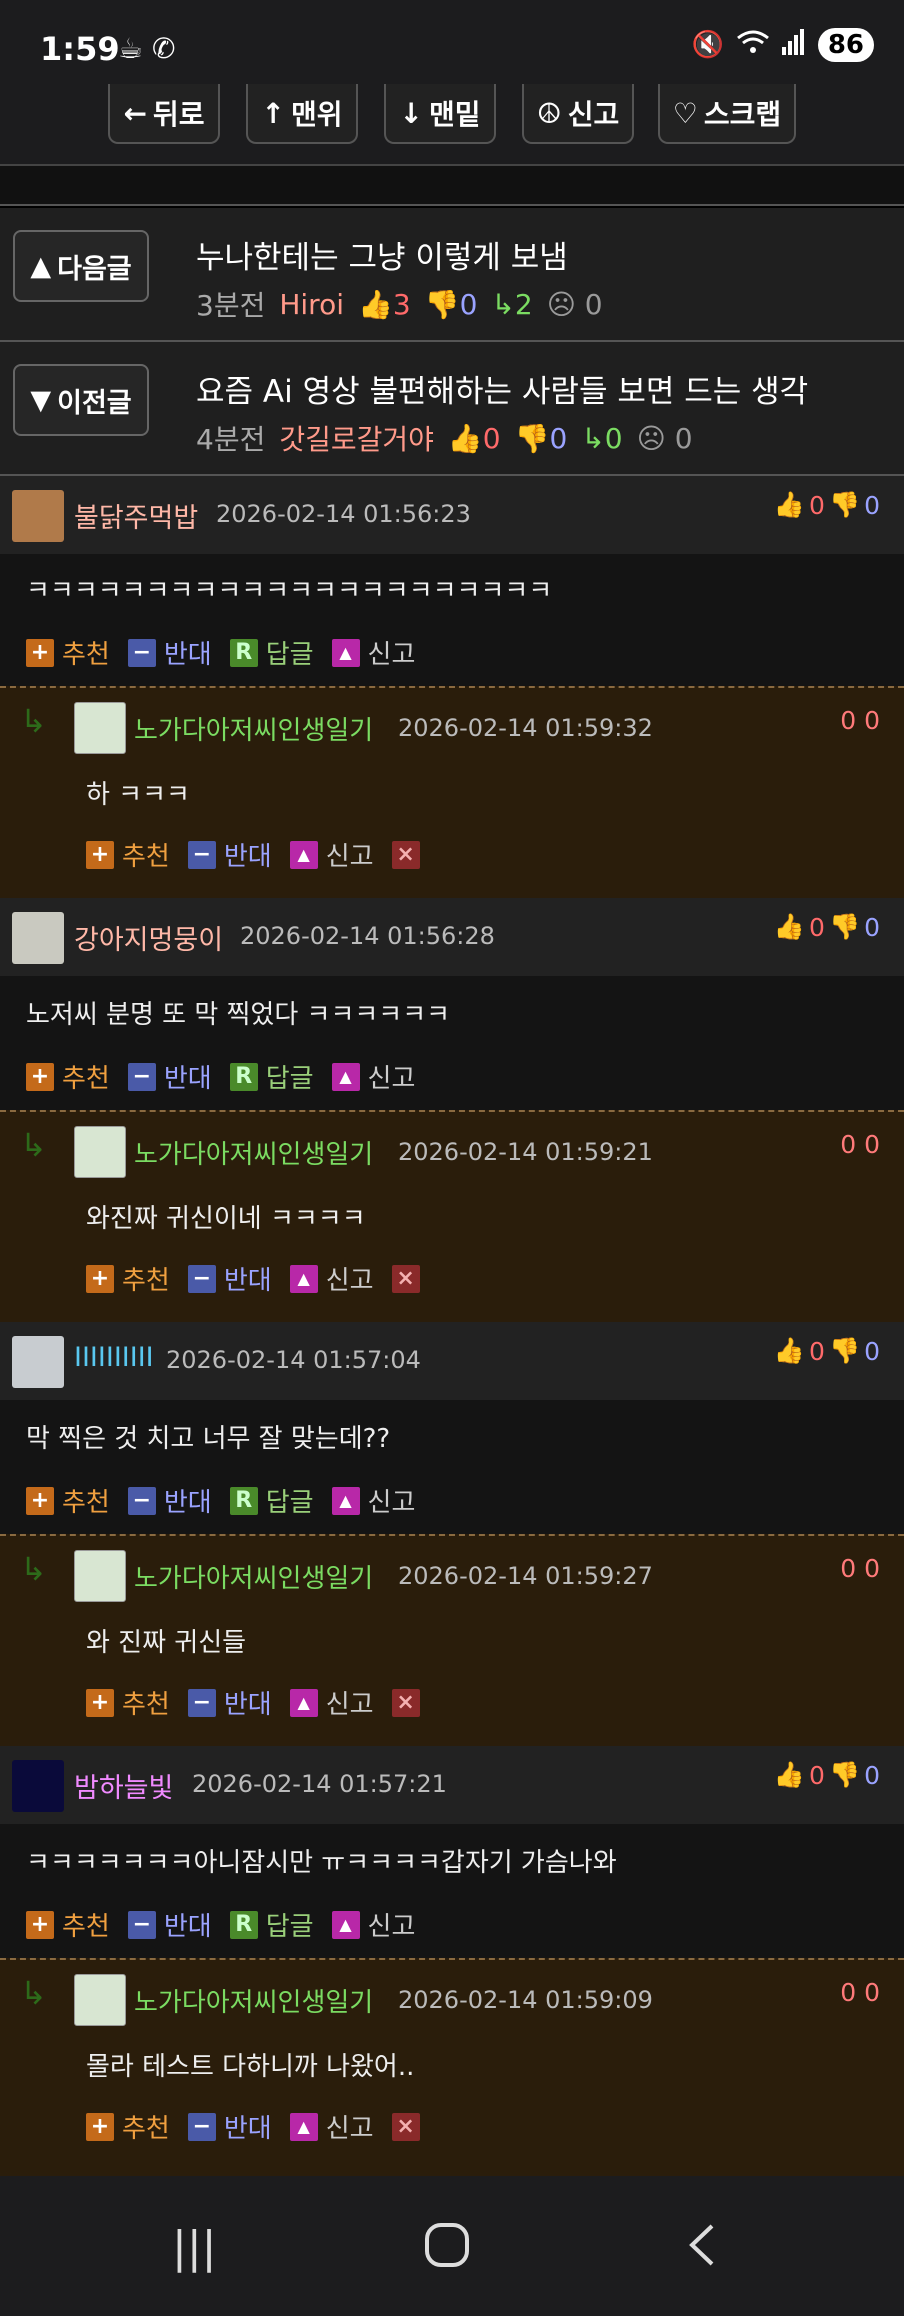 The image size is (904, 2316). What do you see at coordinates (502, 388) in the screenshot?
I see `prev-post-title: 요즘 Ai 영상 불편해하는 사람들 보면 드는 생각` at bounding box center [502, 388].